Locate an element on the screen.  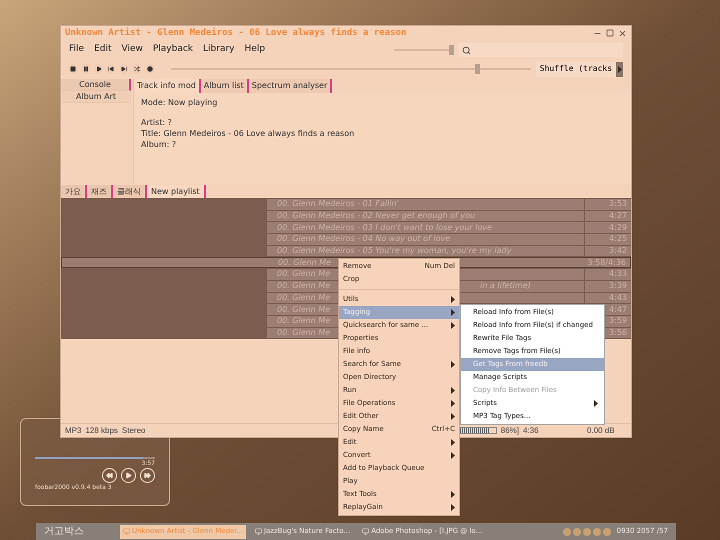
circle-icon is located at coordinates (150, 69).